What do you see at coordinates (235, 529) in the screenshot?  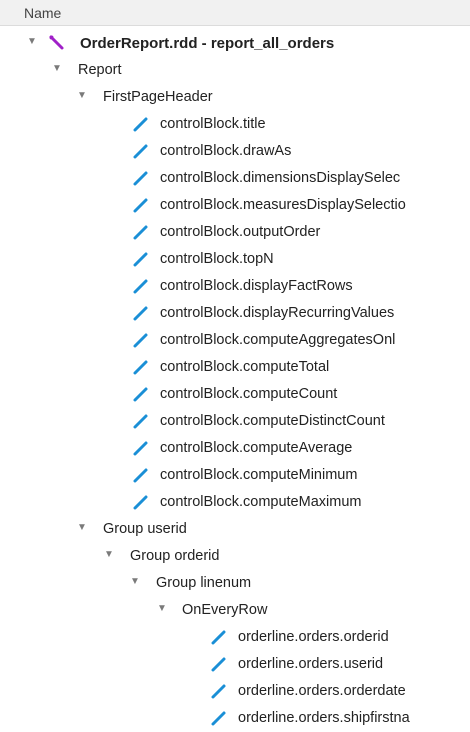 I see `tree-row-group-userid: ▼ Group userid` at bounding box center [235, 529].